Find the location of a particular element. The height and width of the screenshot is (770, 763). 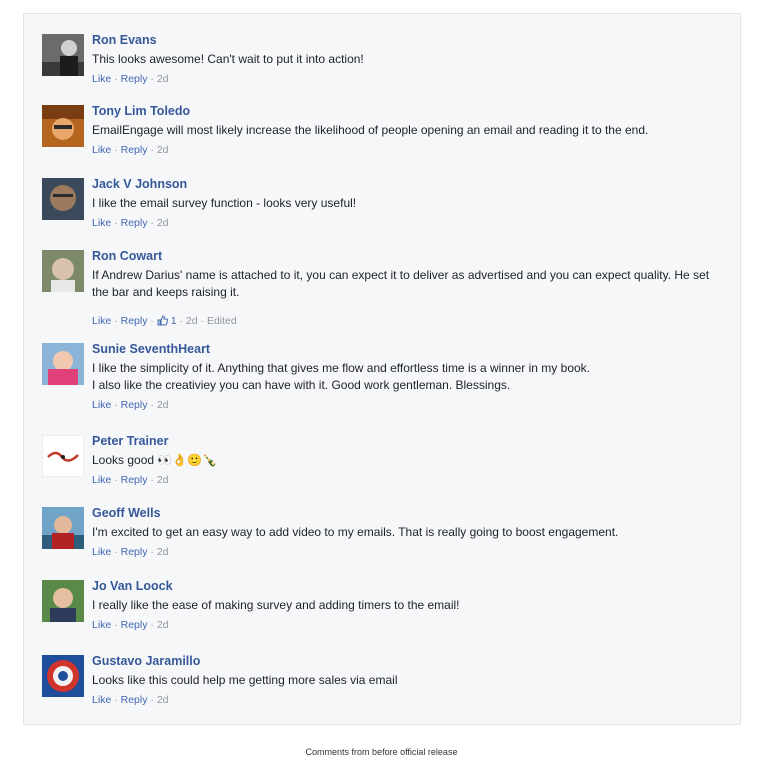

author-name: Sunie SeventhHeart is located at coordinates (412, 349).